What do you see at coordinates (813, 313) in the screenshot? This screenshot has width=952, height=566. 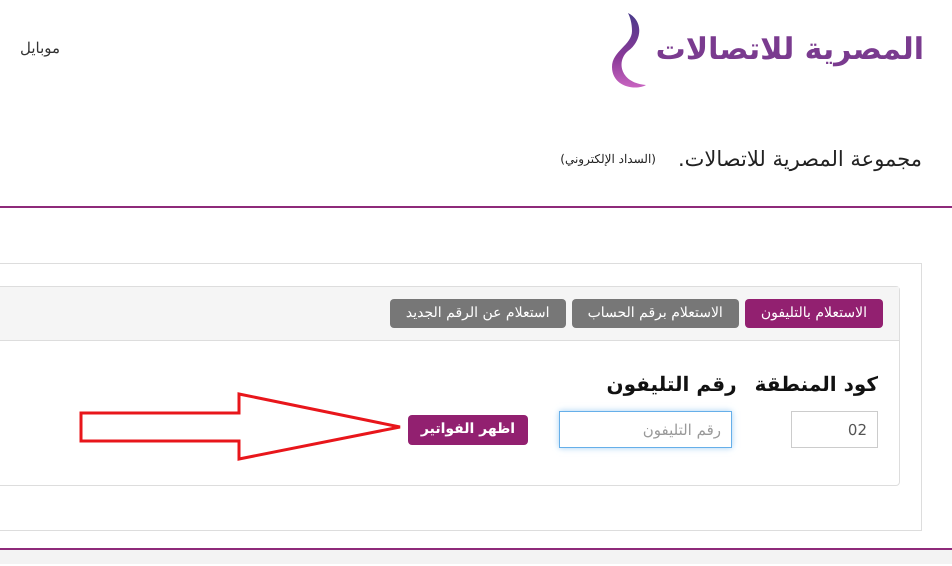 I see `tab: الاستعلام بالتليفون` at bounding box center [813, 313].